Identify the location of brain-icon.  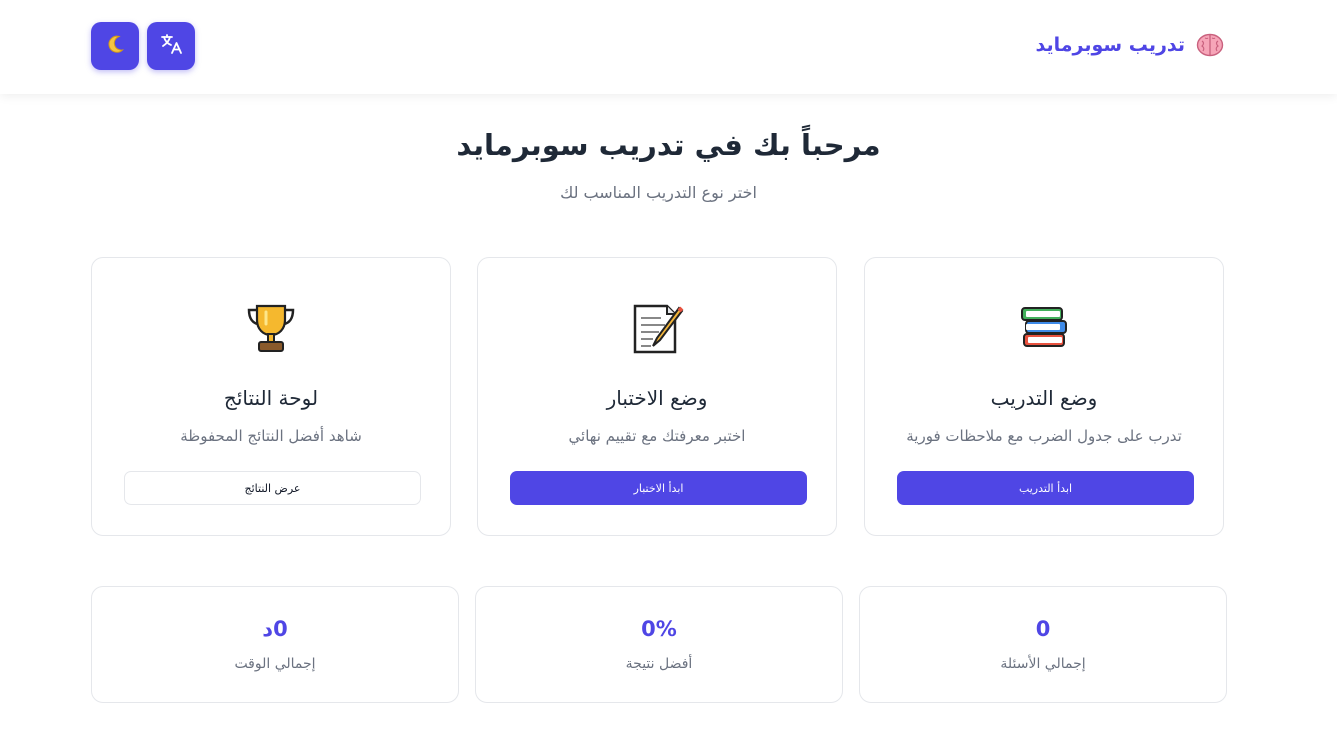
(1210, 45).